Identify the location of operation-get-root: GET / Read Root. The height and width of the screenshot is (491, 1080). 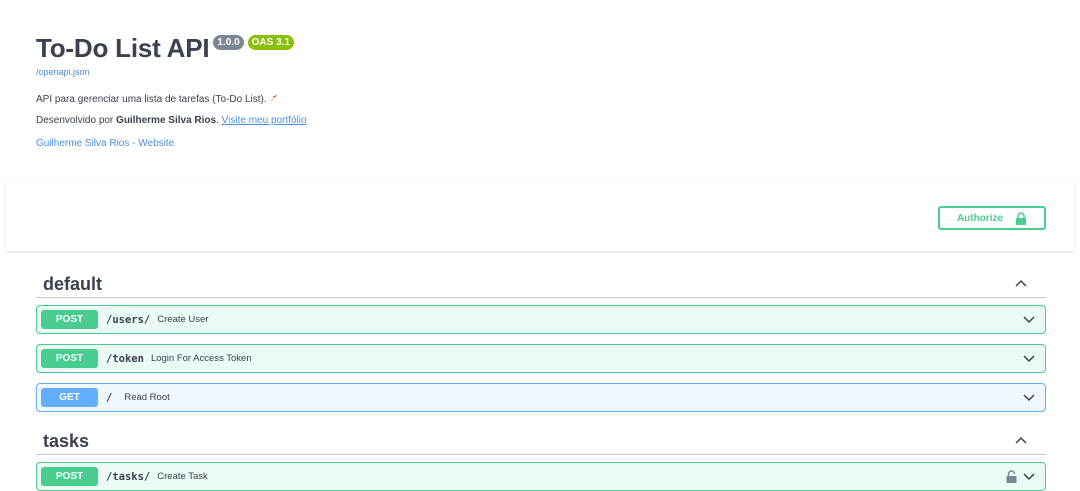
(541, 397).